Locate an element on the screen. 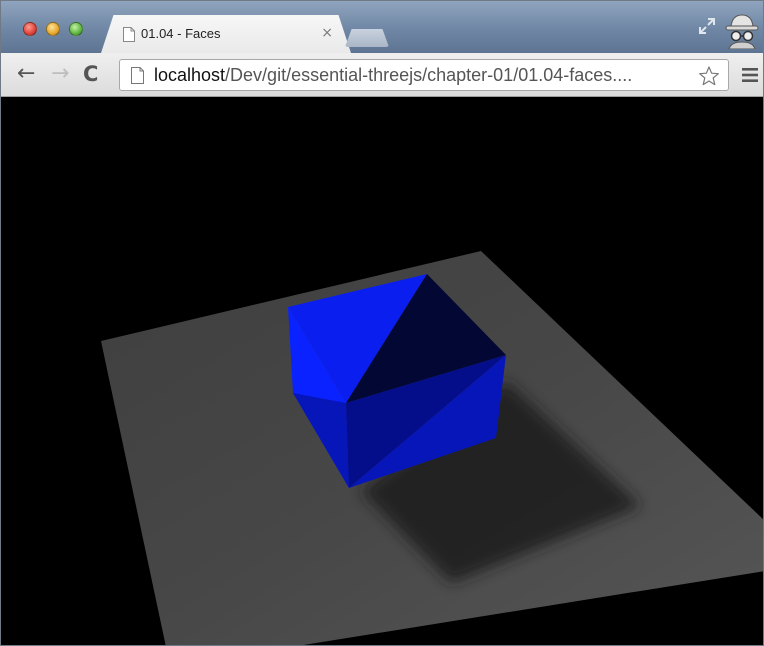 The image size is (764, 646). forward-button: → is located at coordinates (60, 73).